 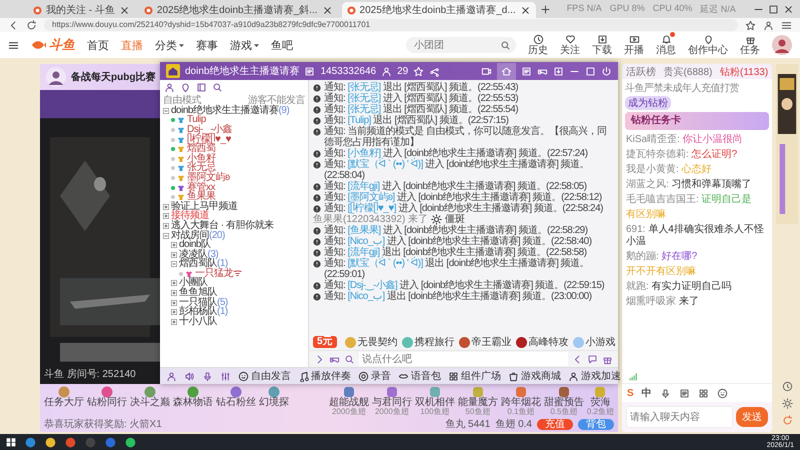 What do you see at coordinates (225, 376) in the screenshot?
I see `equalizer-icon` at bounding box center [225, 376].